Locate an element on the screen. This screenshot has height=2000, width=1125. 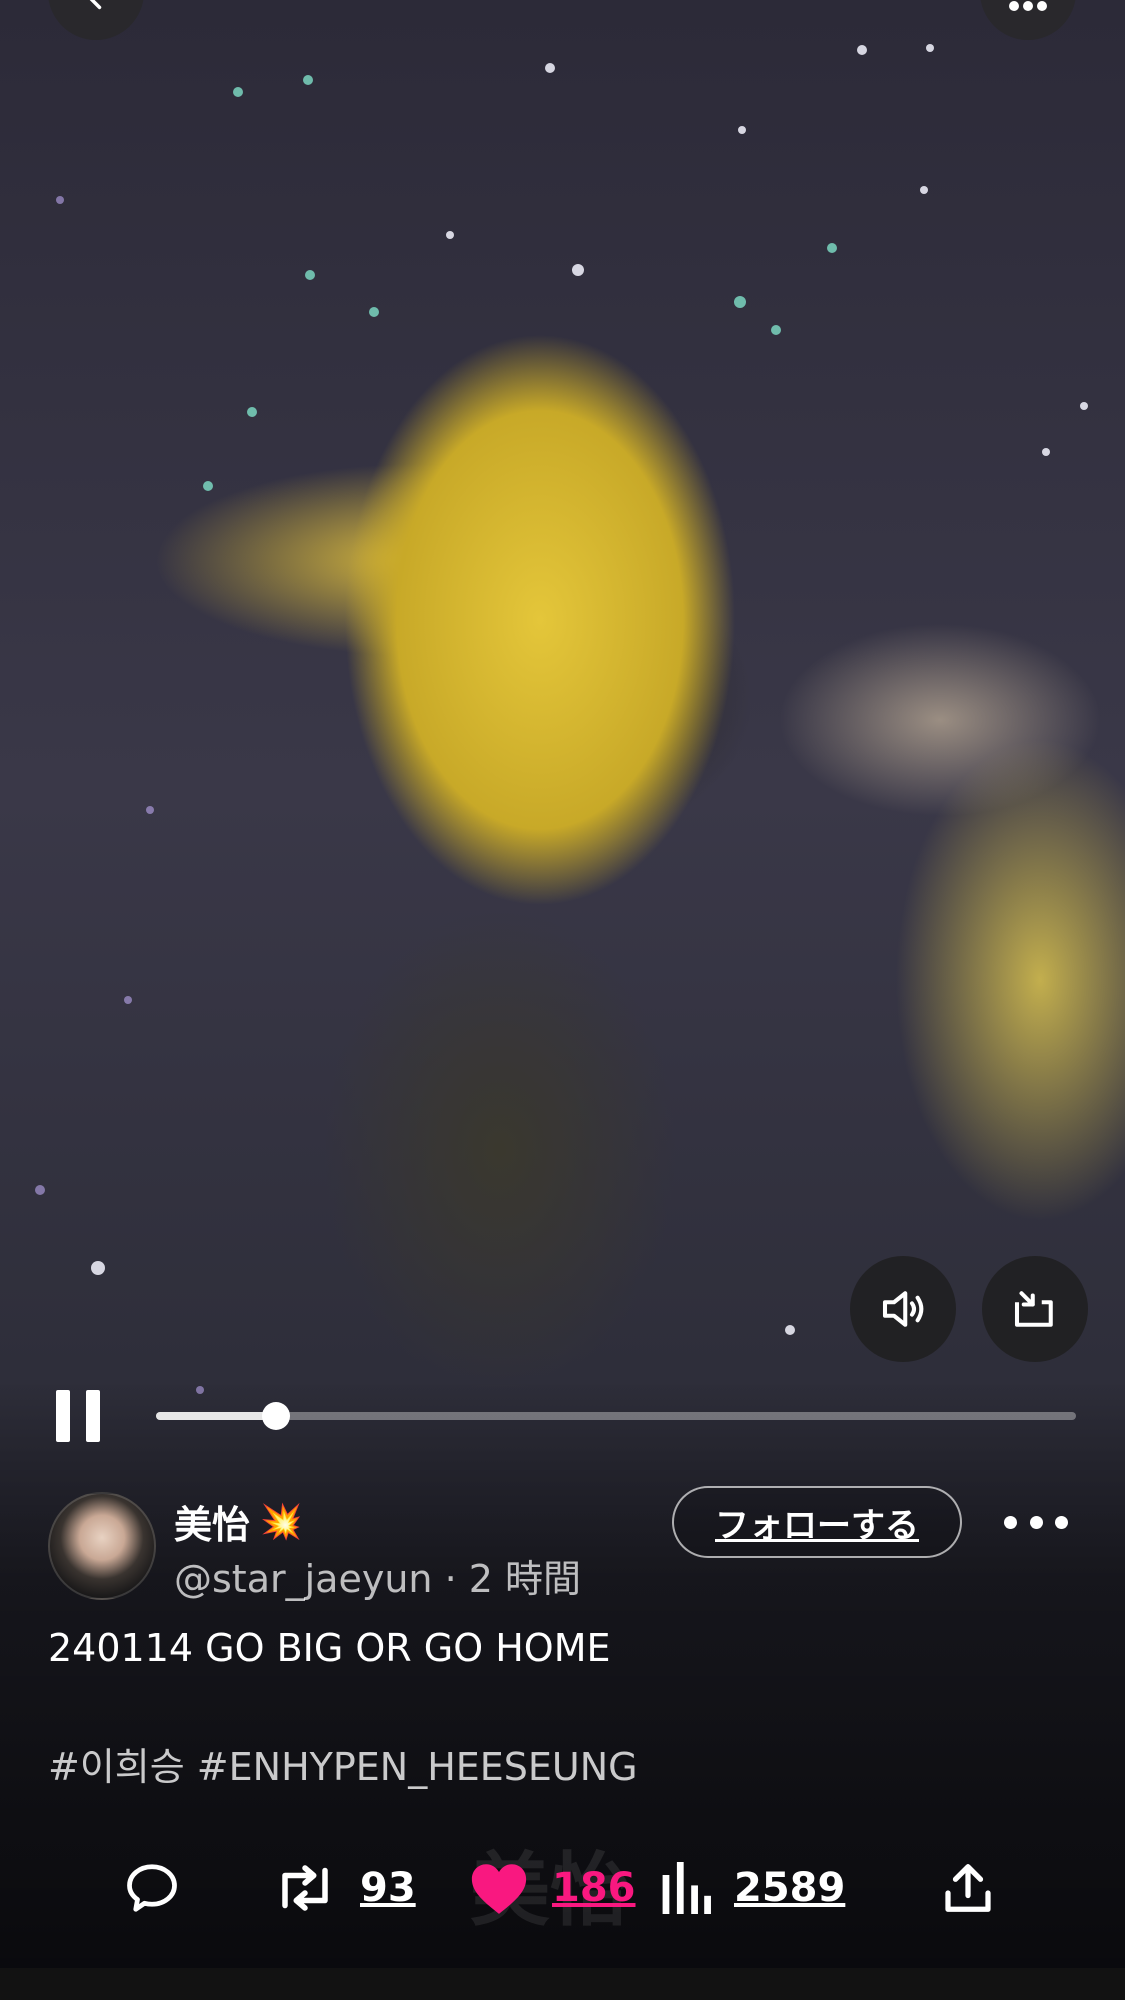
pause-button is located at coordinates (78, 1416).